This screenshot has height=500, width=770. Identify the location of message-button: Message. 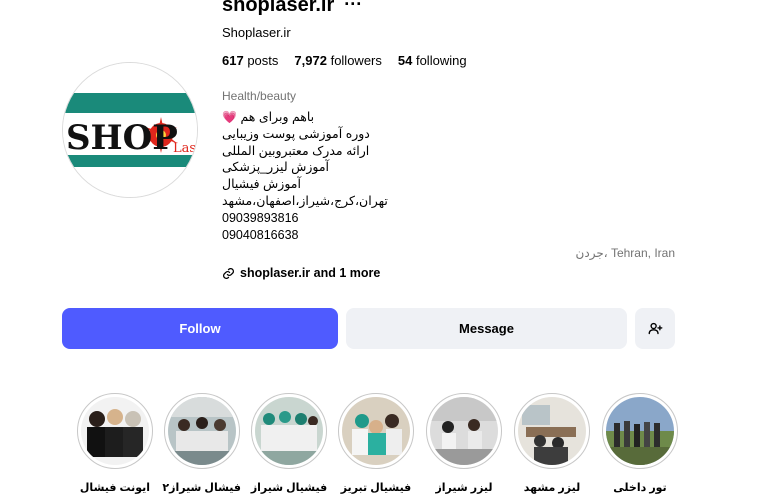
(486, 328).